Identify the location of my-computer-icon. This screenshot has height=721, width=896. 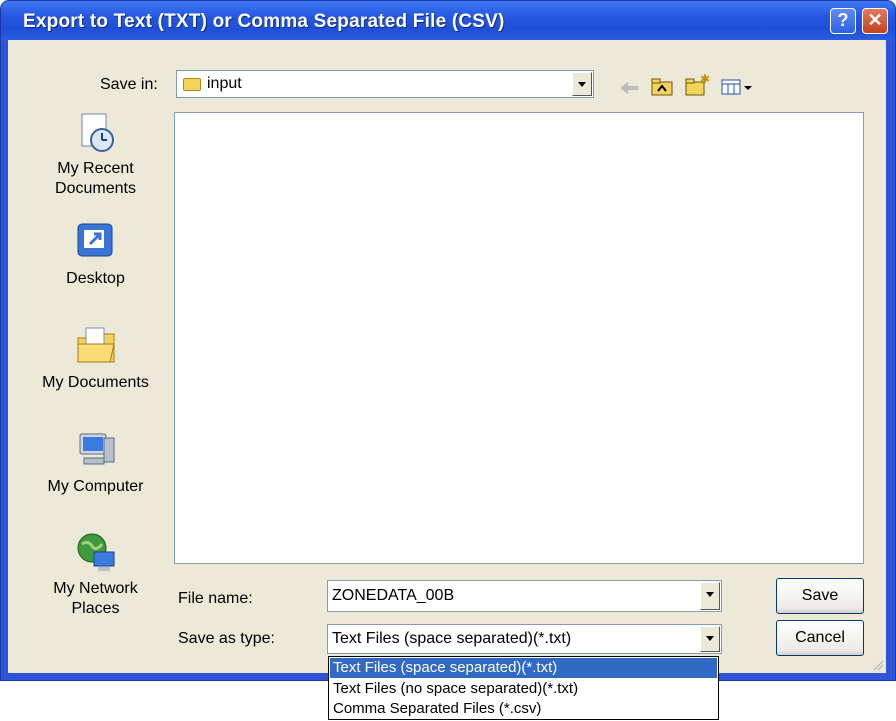
(96, 449).